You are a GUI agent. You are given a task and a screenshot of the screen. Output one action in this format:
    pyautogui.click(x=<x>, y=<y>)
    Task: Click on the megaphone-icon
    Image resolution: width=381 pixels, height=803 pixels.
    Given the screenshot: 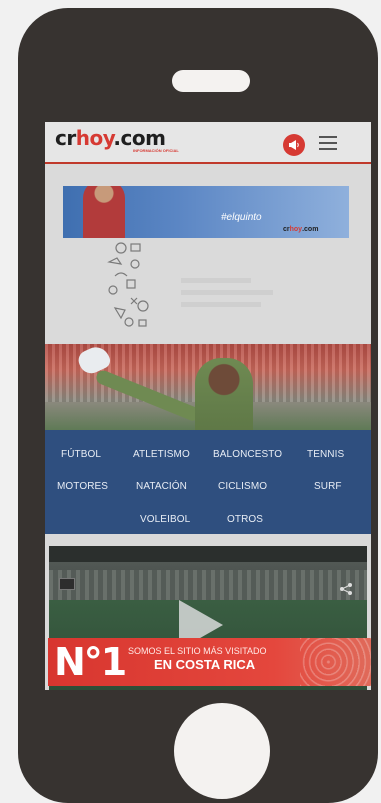 What is the action you would take?
    pyautogui.click(x=294, y=145)
    